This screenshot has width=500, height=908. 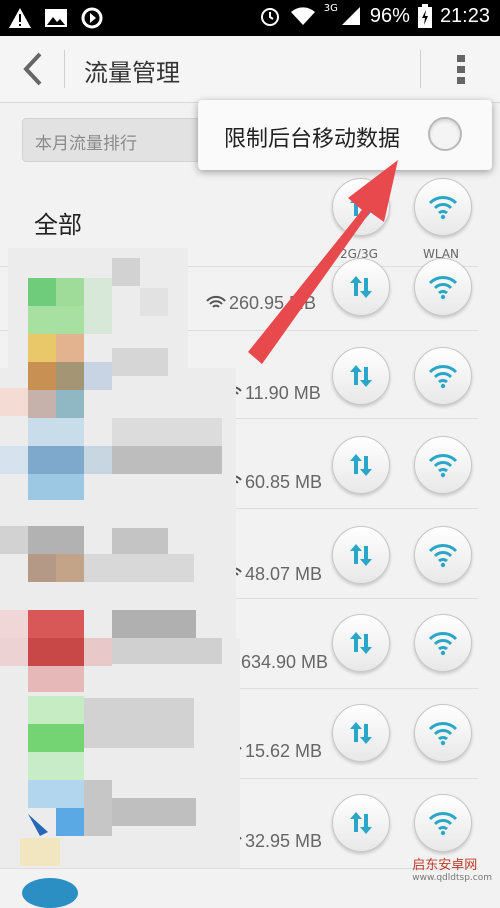 I want to click on clock: 21:23, so click(x=464, y=15).